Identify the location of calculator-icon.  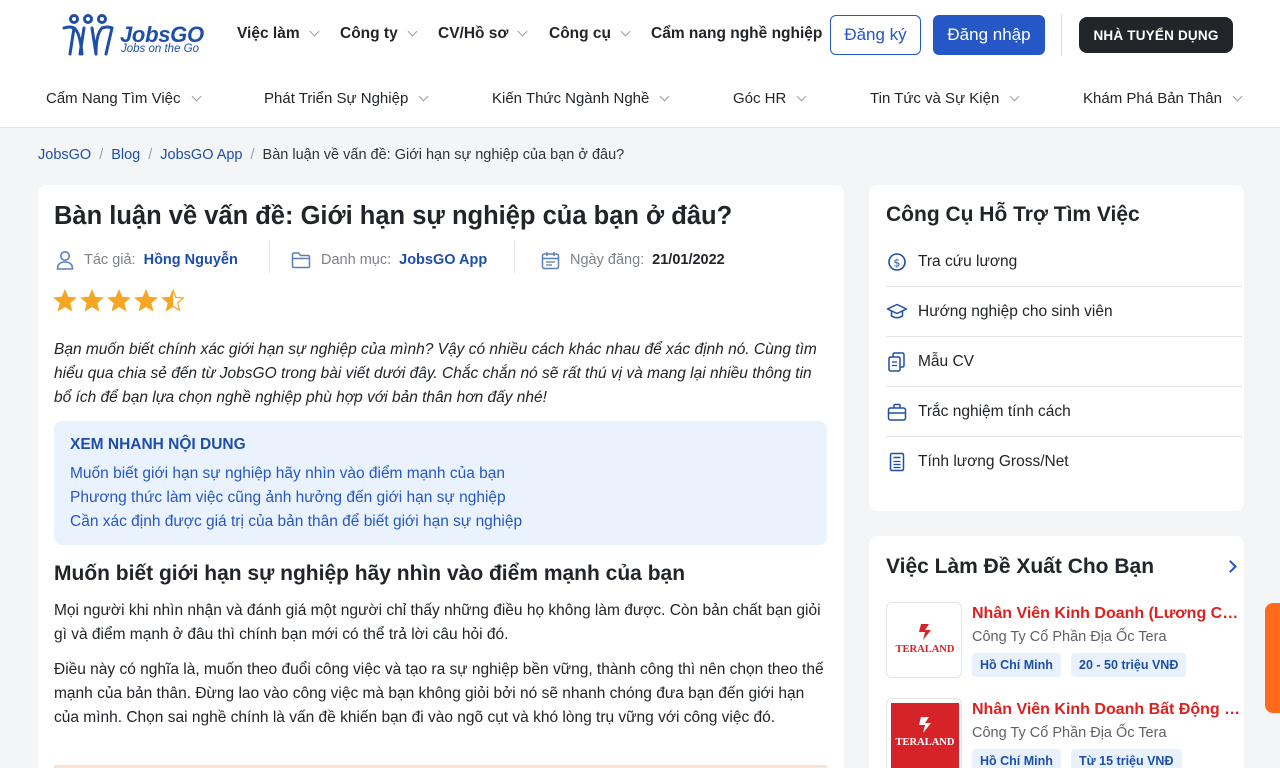
(897, 462).